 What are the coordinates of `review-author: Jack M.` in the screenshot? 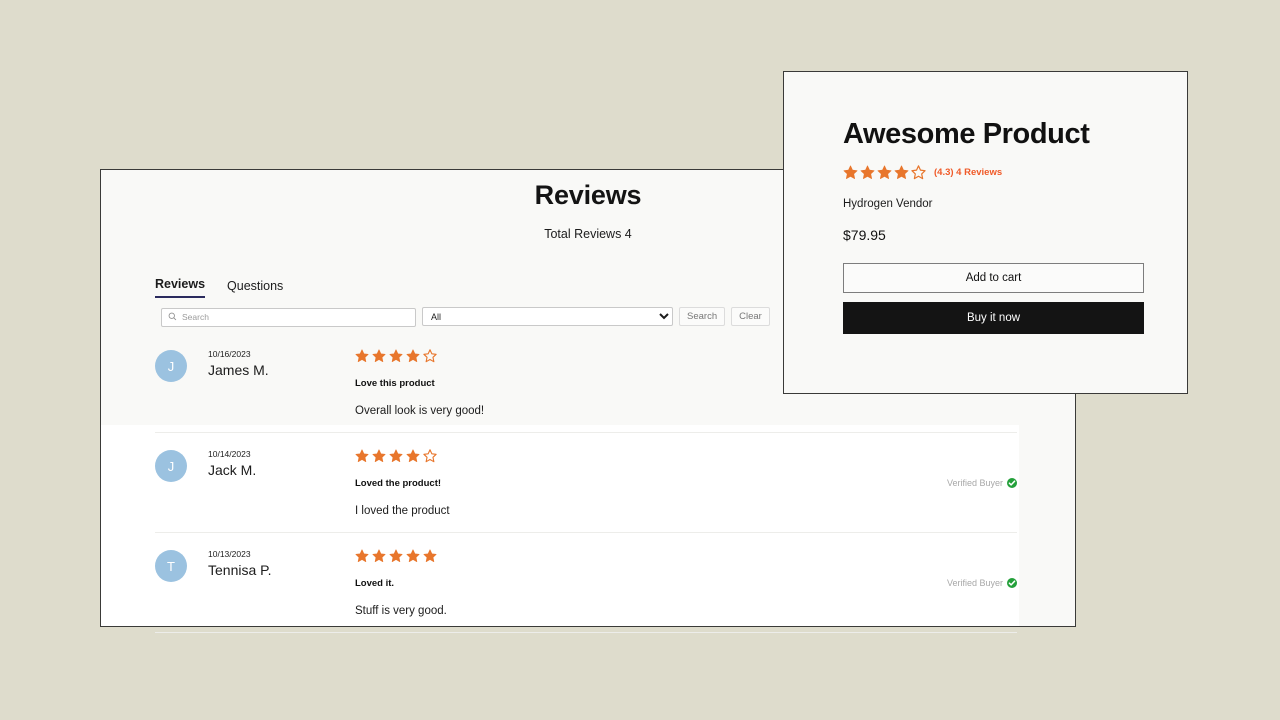 It's located at (232, 470).